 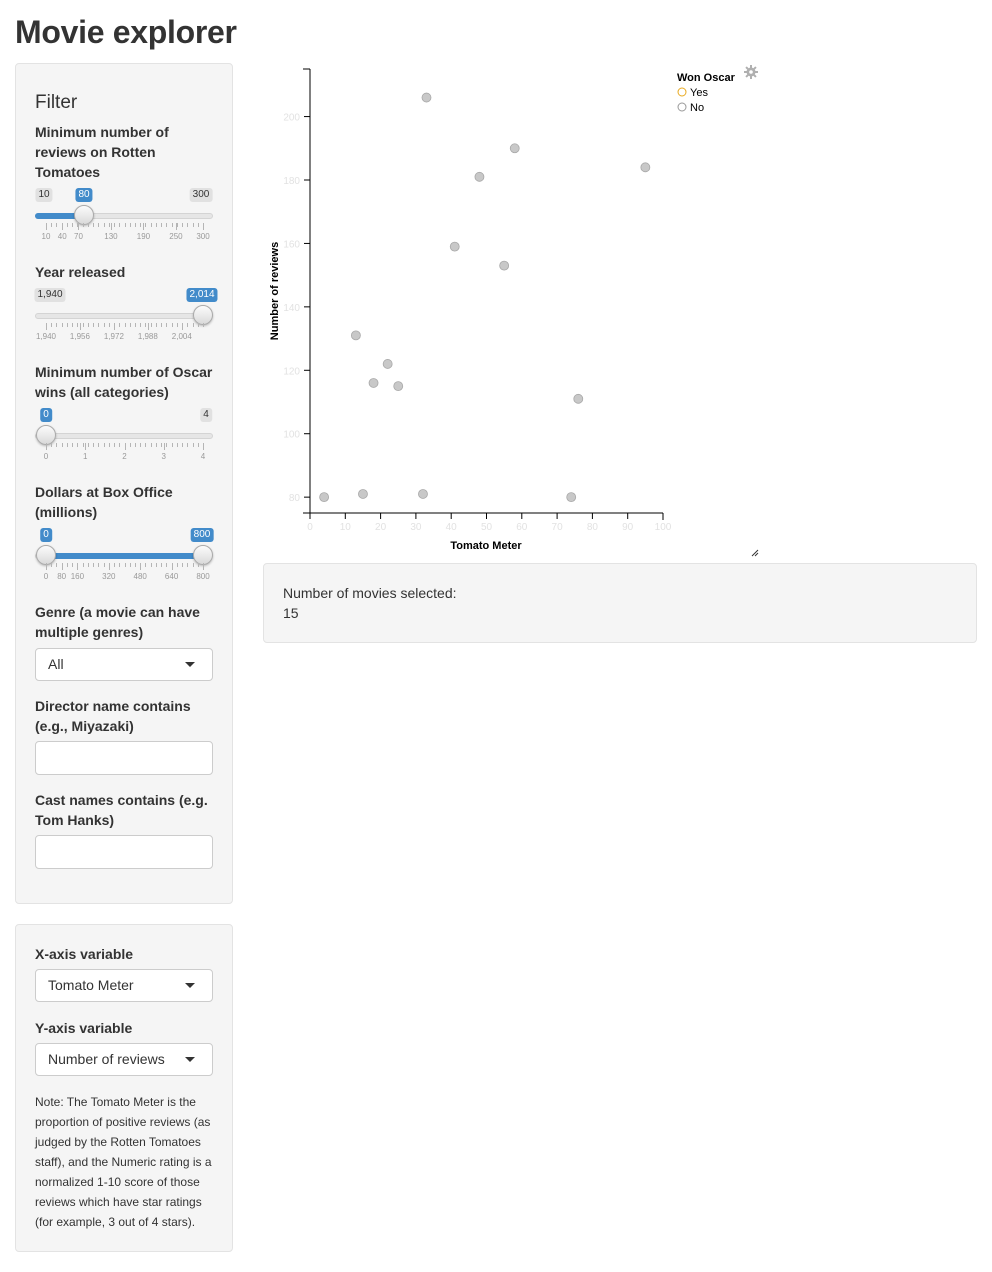 I want to click on oscars-slider-ticks: 0 1 2 3 4, so click(x=125, y=452).